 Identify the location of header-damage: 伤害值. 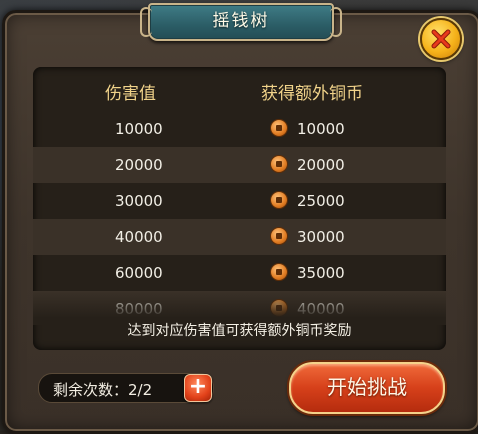
(130, 94).